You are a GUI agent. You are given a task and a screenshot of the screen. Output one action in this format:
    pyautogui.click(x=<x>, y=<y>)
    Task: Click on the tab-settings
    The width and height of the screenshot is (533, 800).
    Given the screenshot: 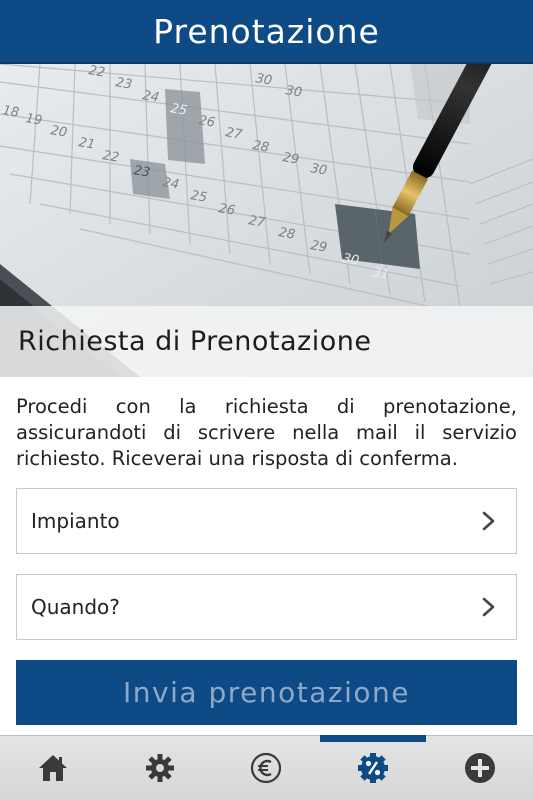 What is the action you would take?
    pyautogui.click(x=160, y=768)
    